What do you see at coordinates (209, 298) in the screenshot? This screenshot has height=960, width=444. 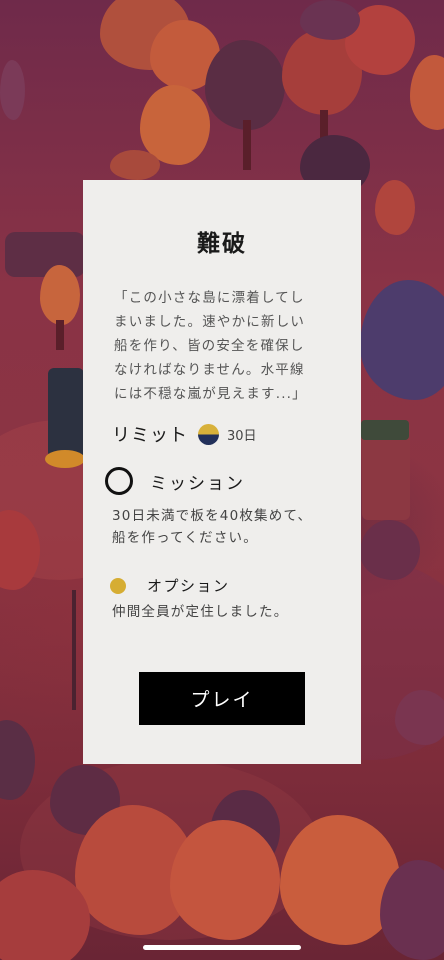 I see `story-line: 「この小さな島に漂着してし` at bounding box center [209, 298].